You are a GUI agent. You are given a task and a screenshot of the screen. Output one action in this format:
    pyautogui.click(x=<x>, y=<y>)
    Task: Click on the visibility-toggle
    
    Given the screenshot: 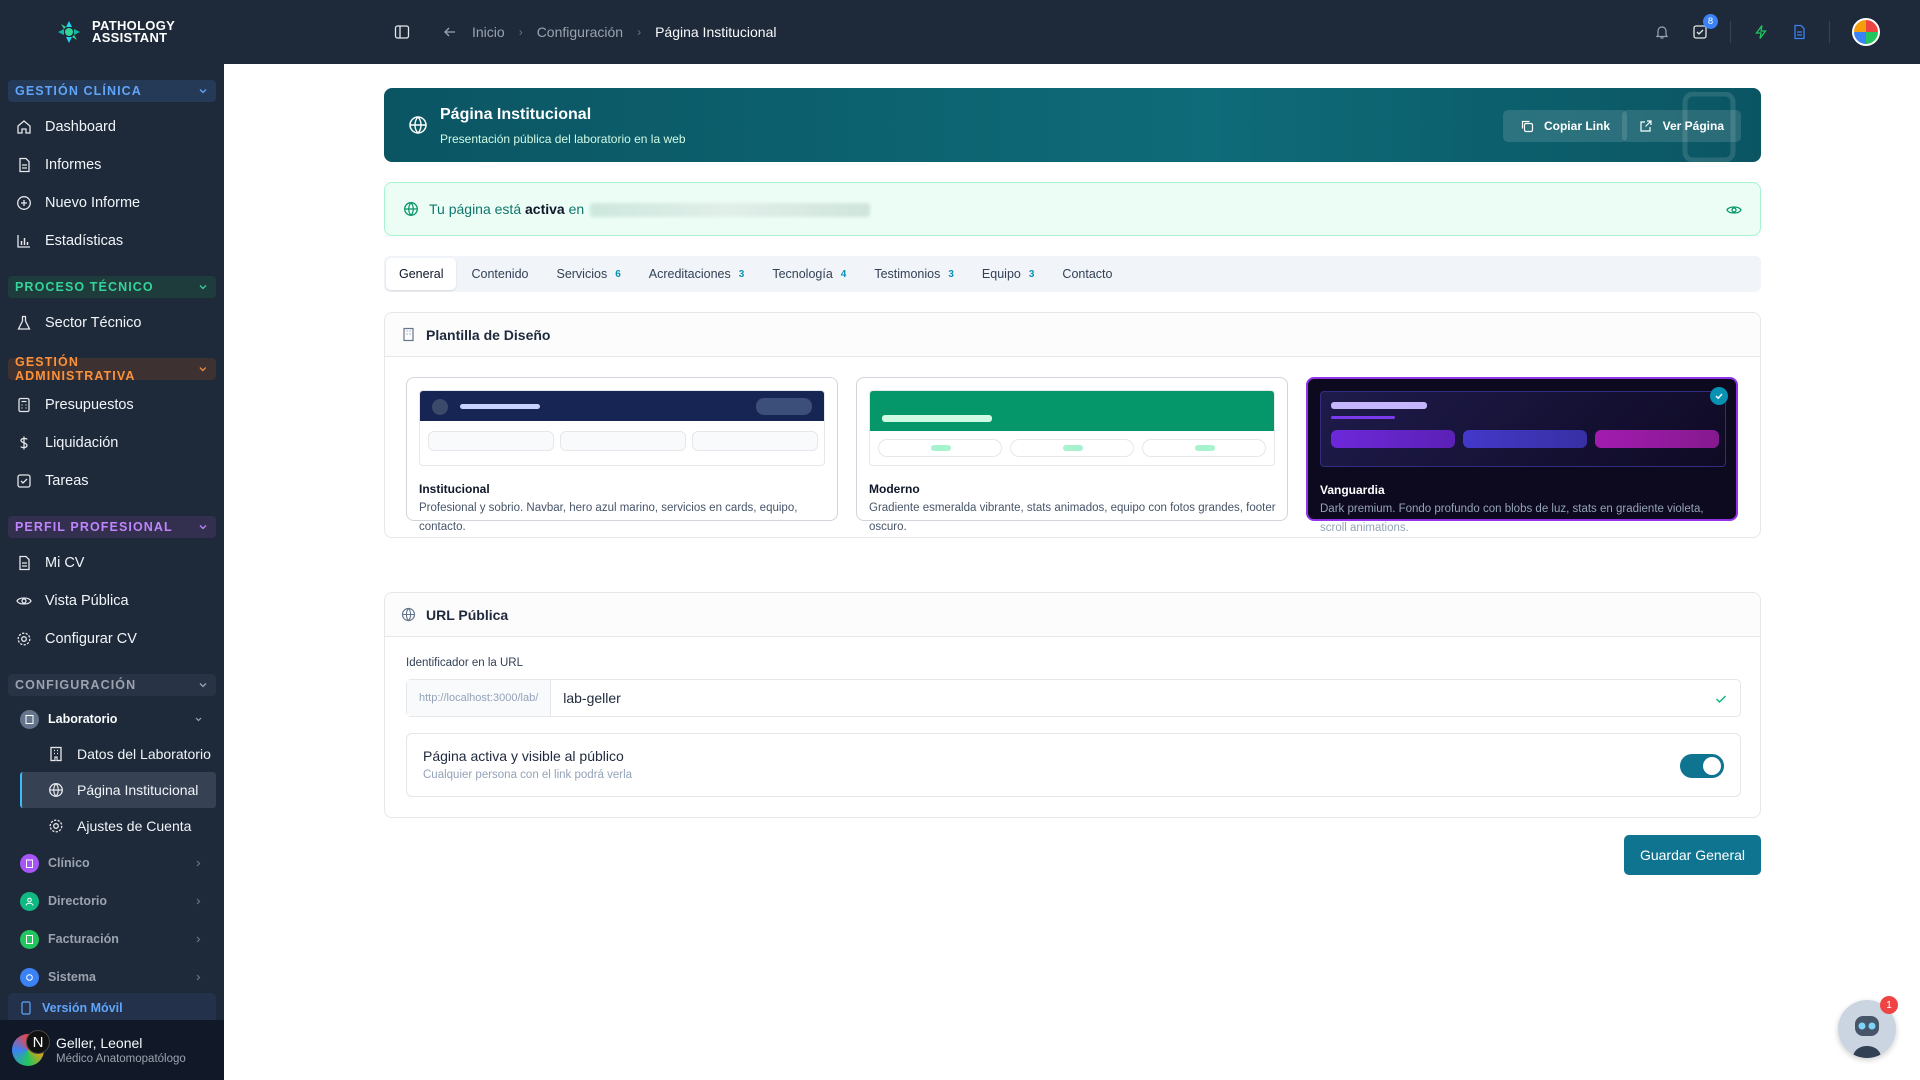 What is the action you would take?
    pyautogui.click(x=1702, y=766)
    